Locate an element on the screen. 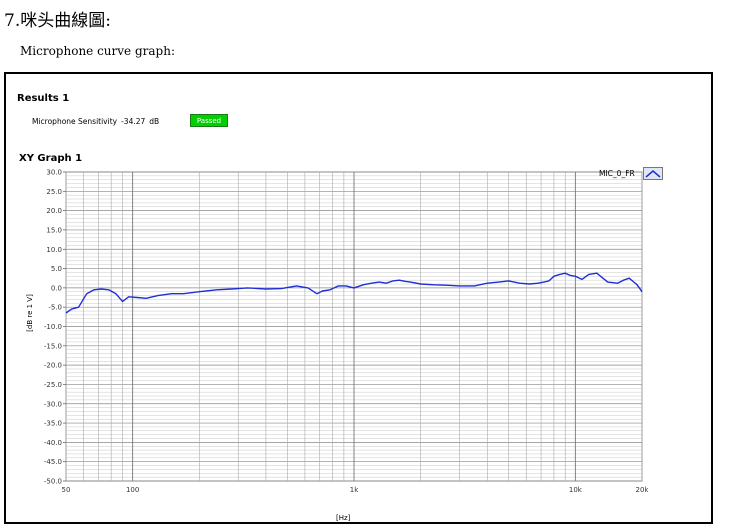 Image resolution: width=731 pixels, height=532 pixels. y-tick-label: 10.0 is located at coordinates (54, 250).